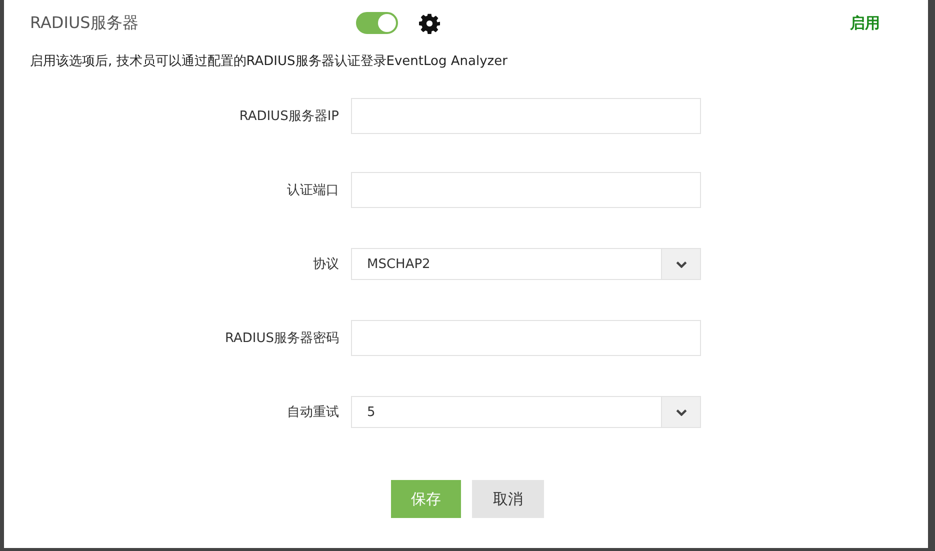  What do you see at coordinates (526, 264) in the screenshot?
I see `dropdown: MSCHAP2` at bounding box center [526, 264].